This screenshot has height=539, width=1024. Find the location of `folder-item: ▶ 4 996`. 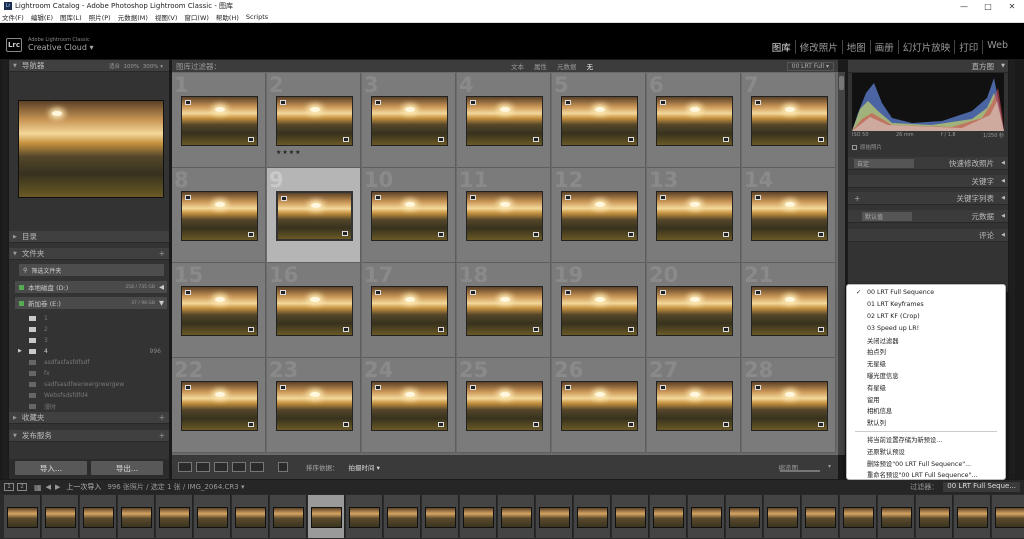

folder-item: ▶ 4 996 is located at coordinates (89, 351).